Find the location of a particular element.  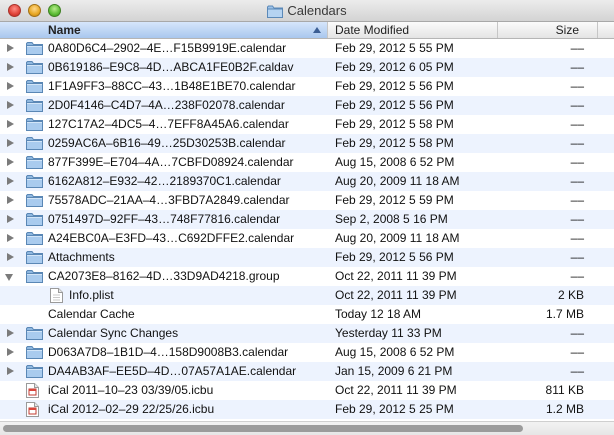

row-name: 877F399E–E704–4A…7CBFD08924.calendar is located at coordinates (171, 162).